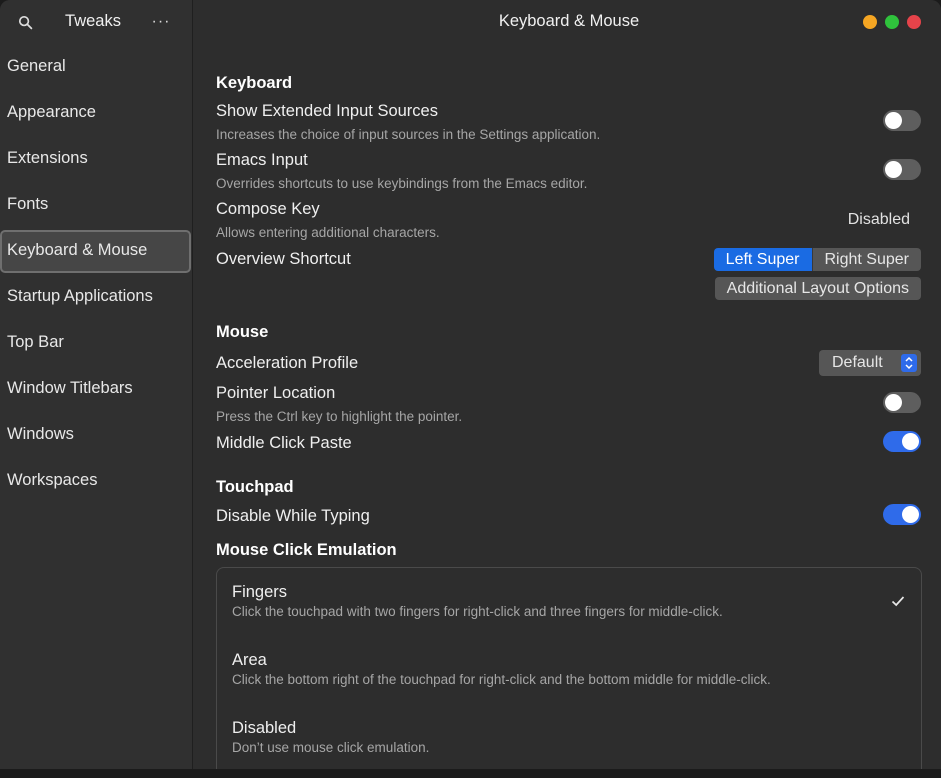  What do you see at coordinates (569, 21) in the screenshot?
I see `page-title: Keyboard & Mouse` at bounding box center [569, 21].